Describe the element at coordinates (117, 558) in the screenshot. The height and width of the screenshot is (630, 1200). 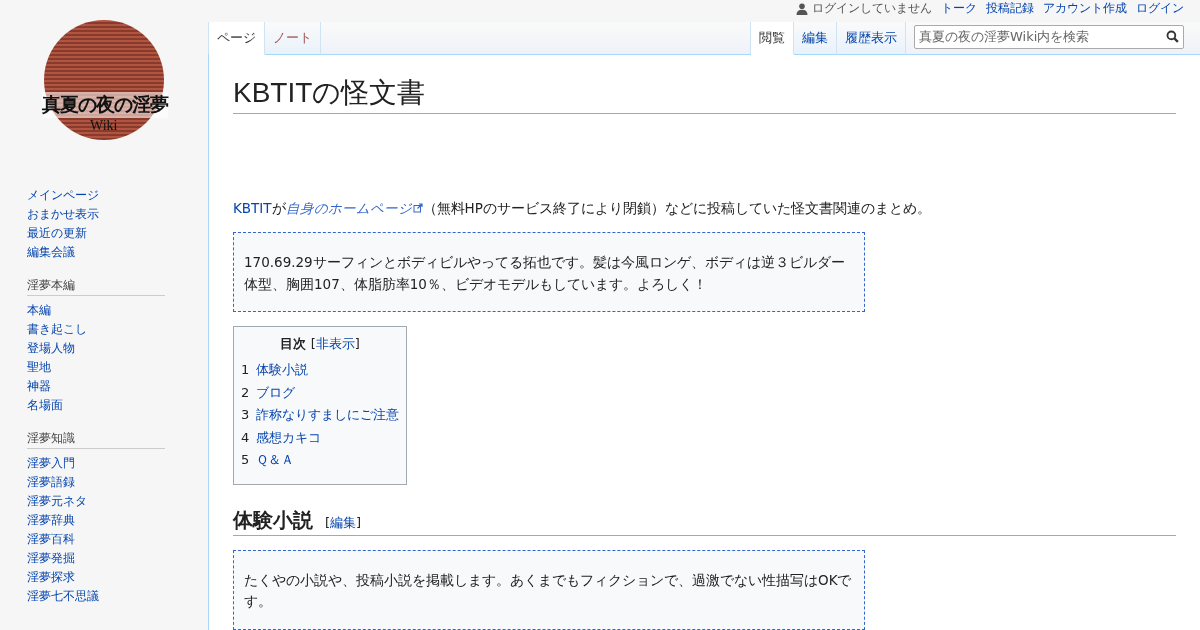
I see `sidebar-link: 淫夢発掘` at that location.